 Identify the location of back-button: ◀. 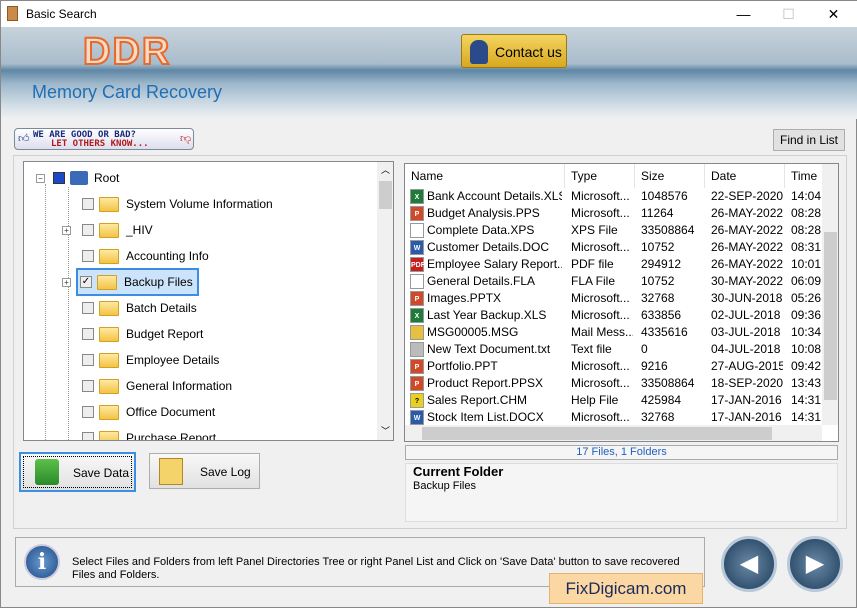
(749, 564).